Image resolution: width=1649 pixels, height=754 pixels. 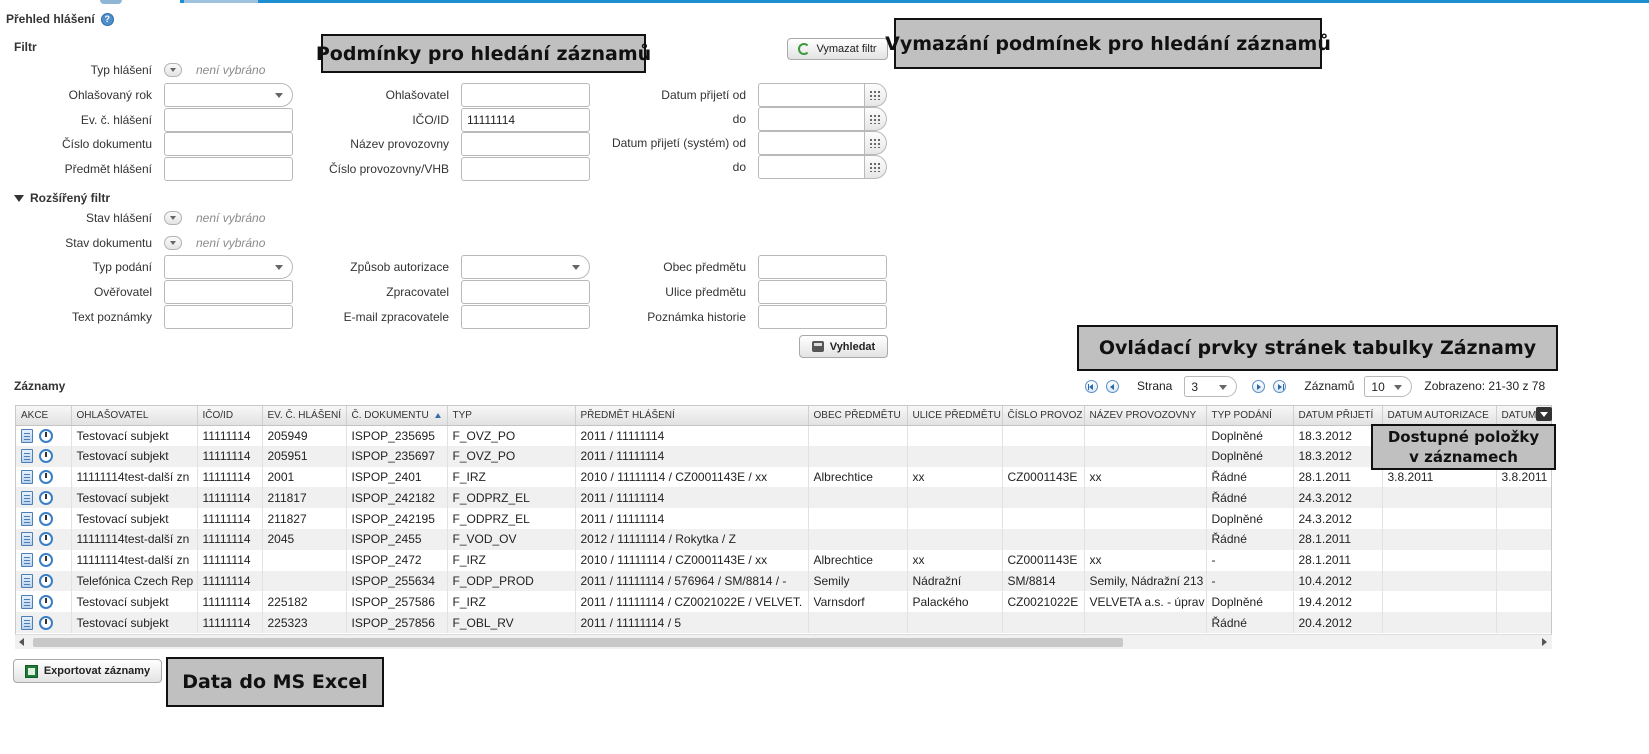 What do you see at coordinates (525, 169) in the screenshot?
I see `cislo-provozovny-input` at bounding box center [525, 169].